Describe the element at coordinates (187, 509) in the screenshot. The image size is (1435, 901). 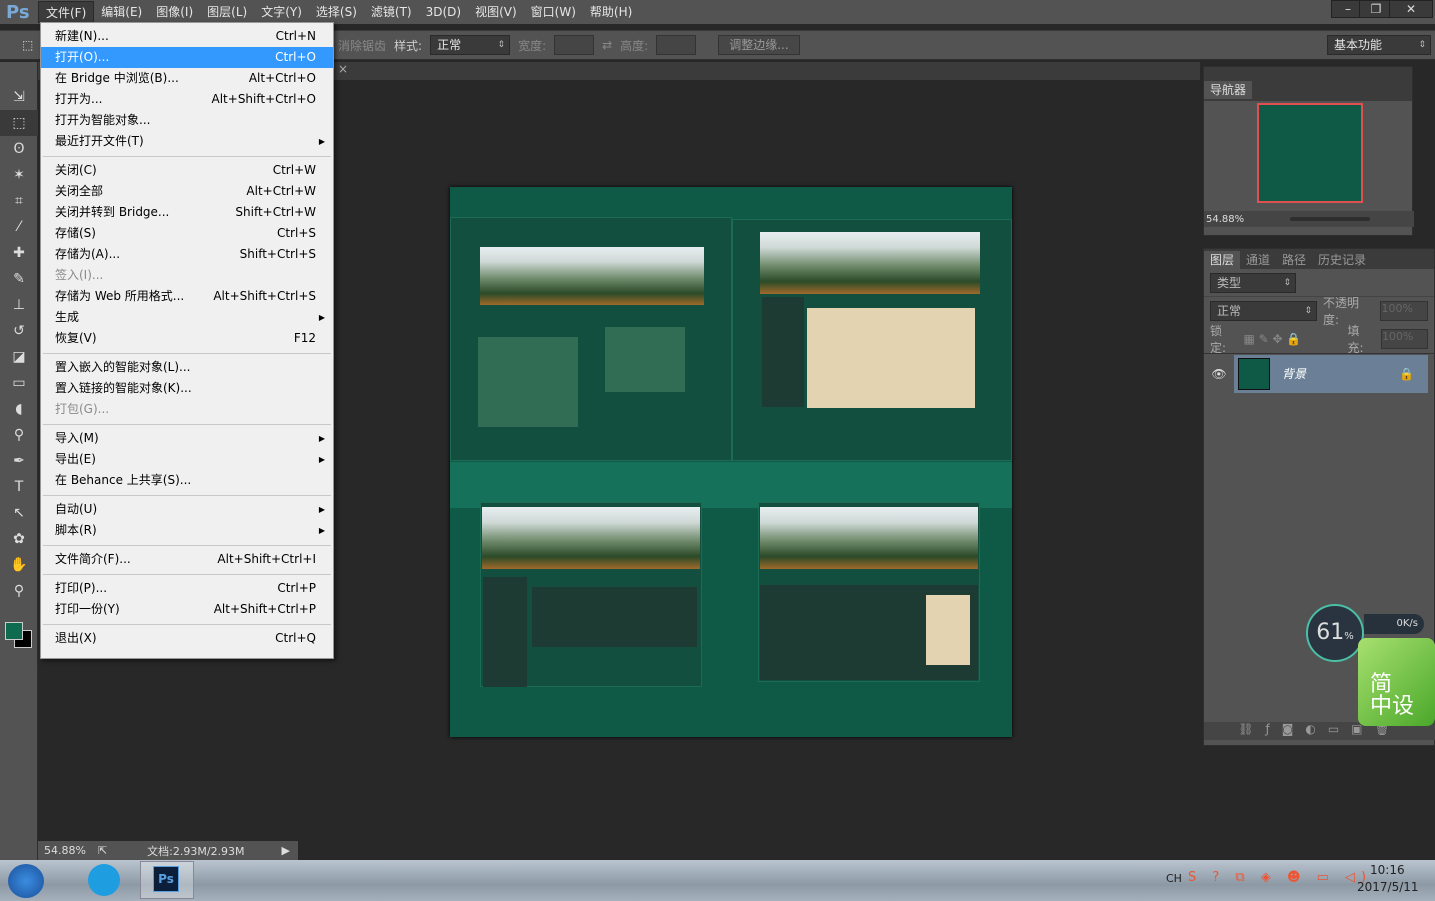
I see `file-menu-item: 自动(U) ▶` at that location.